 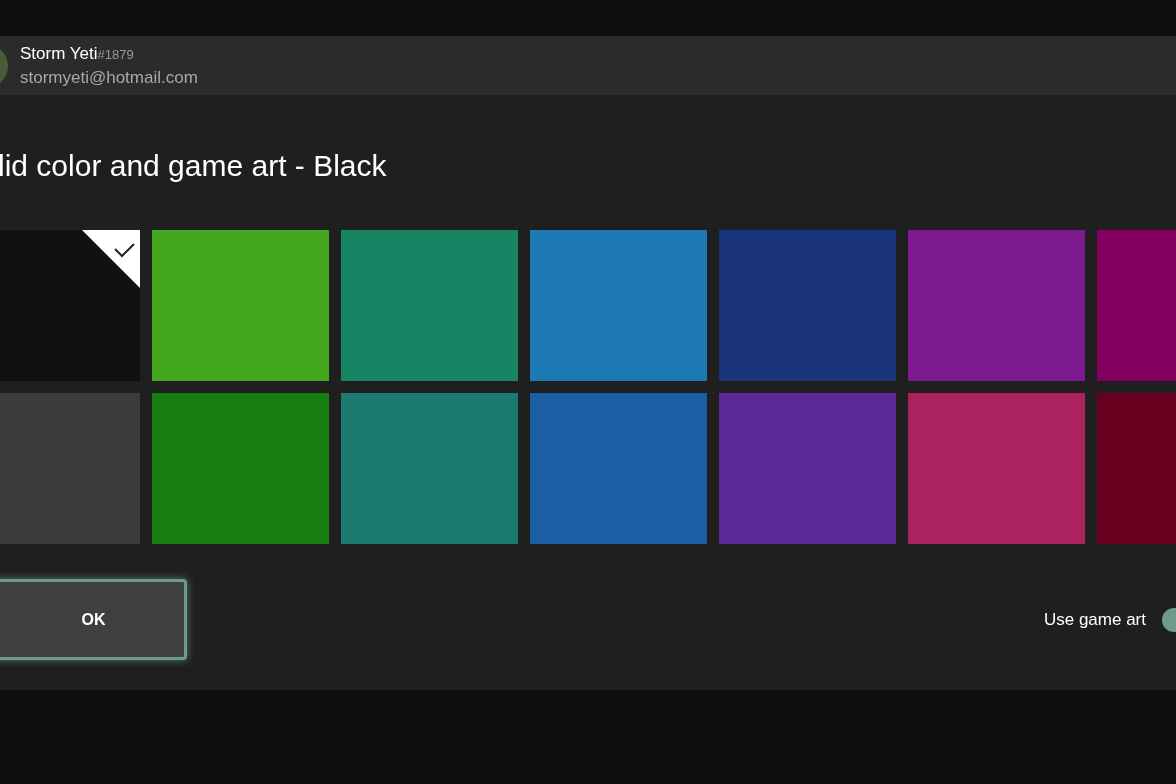 I want to click on dialog-title: lid color and game art - Black, so click(x=194, y=166).